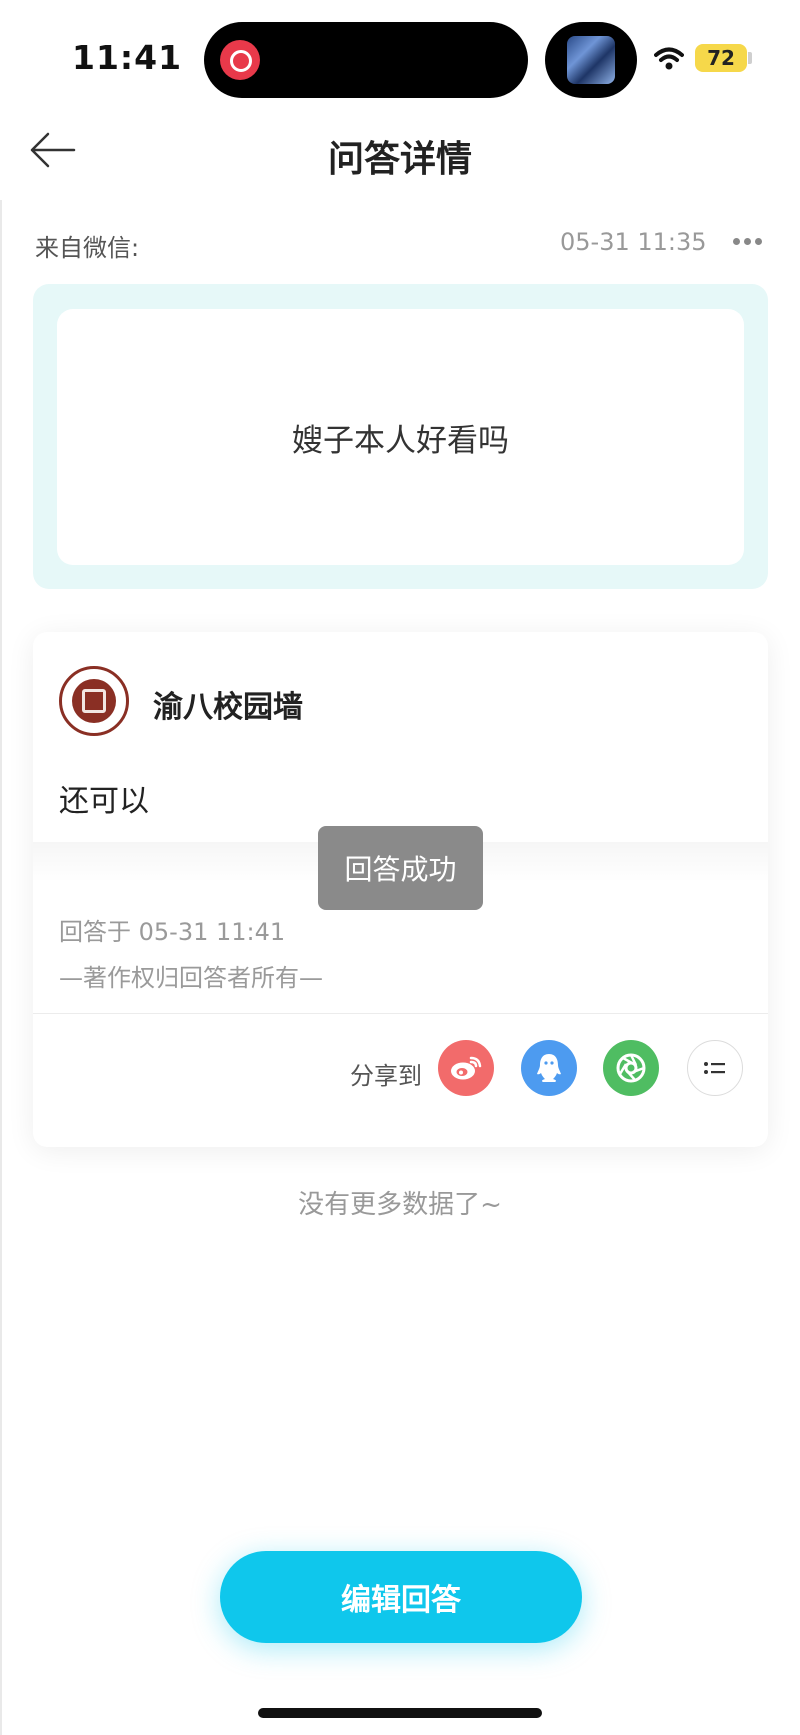 This screenshot has width=800, height=1735. Describe the element at coordinates (400, 1713) in the screenshot. I see `home-indicator` at that location.